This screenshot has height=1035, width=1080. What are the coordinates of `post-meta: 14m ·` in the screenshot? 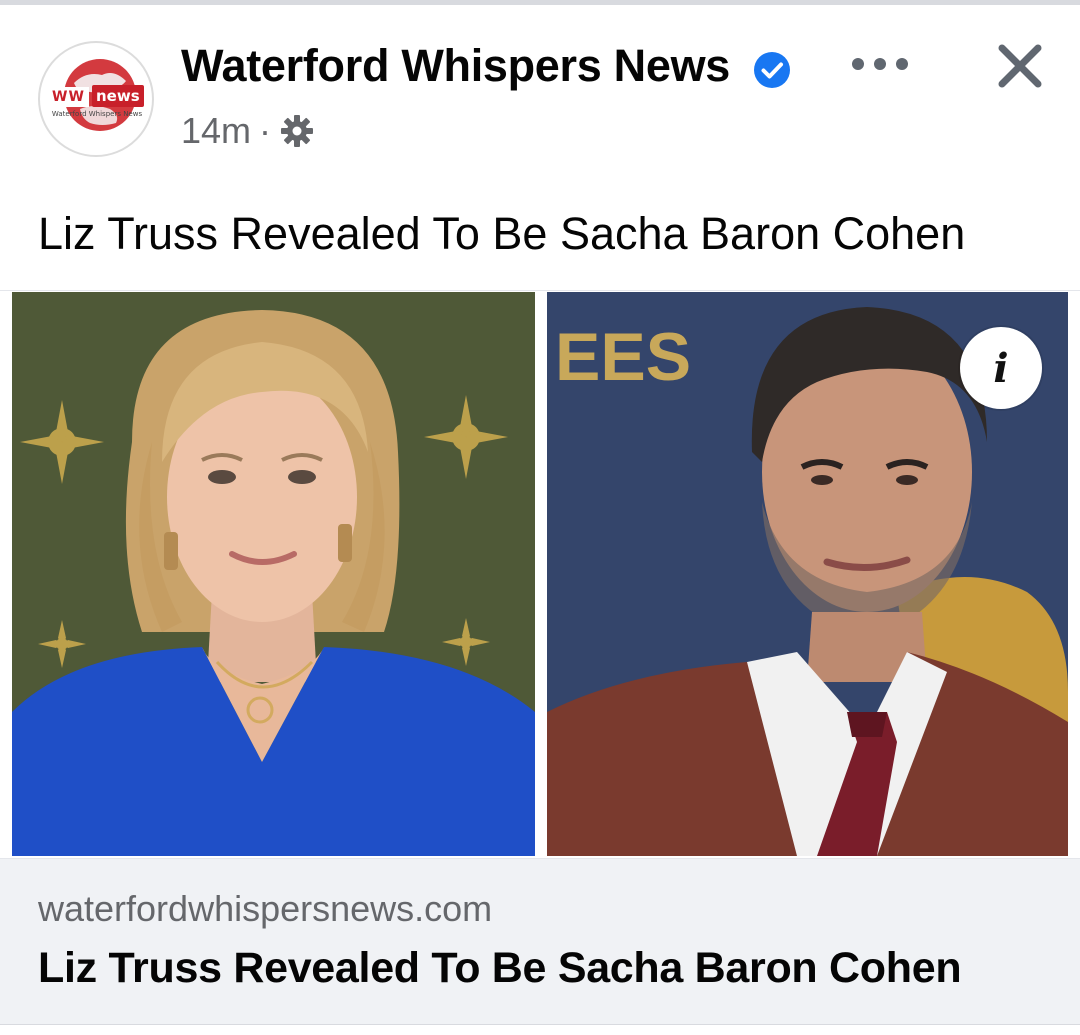 It's located at (248, 131).